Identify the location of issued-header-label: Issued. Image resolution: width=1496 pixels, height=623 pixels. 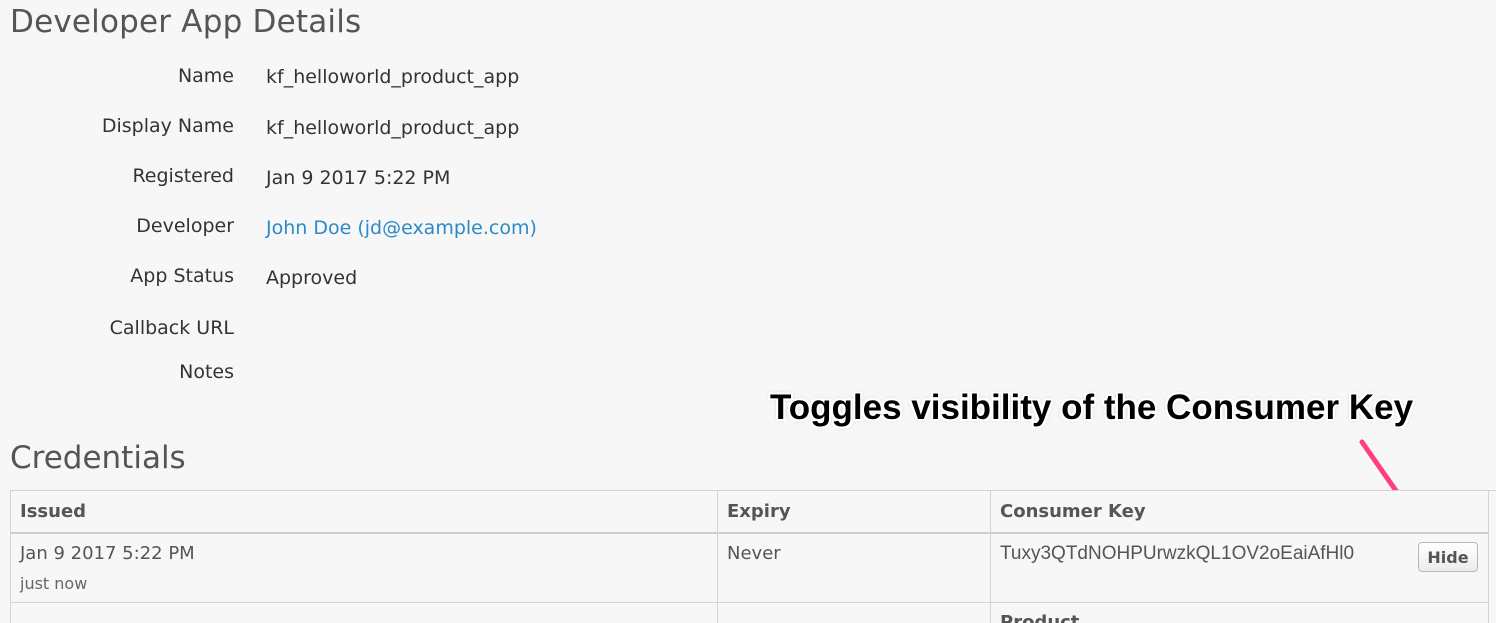
(53, 511).